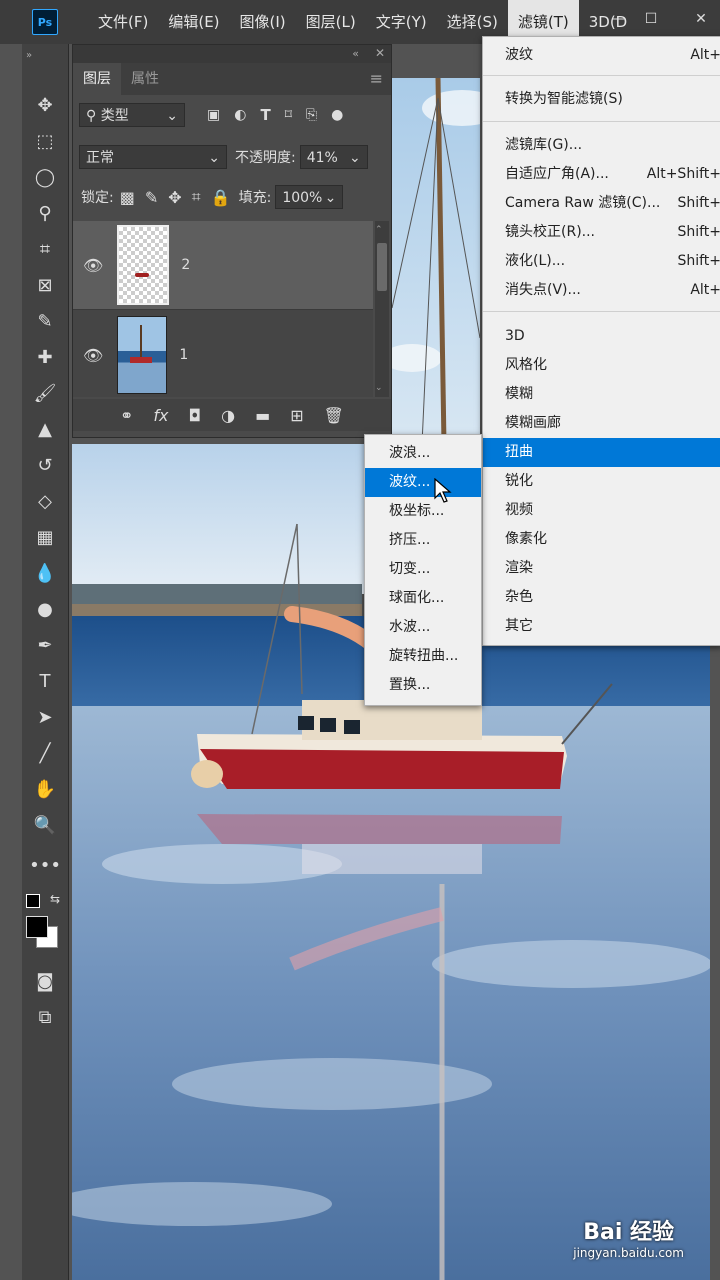 This screenshot has height=1280, width=720. What do you see at coordinates (651, 19) in the screenshot?
I see `maximize-icon: ☐` at bounding box center [651, 19].